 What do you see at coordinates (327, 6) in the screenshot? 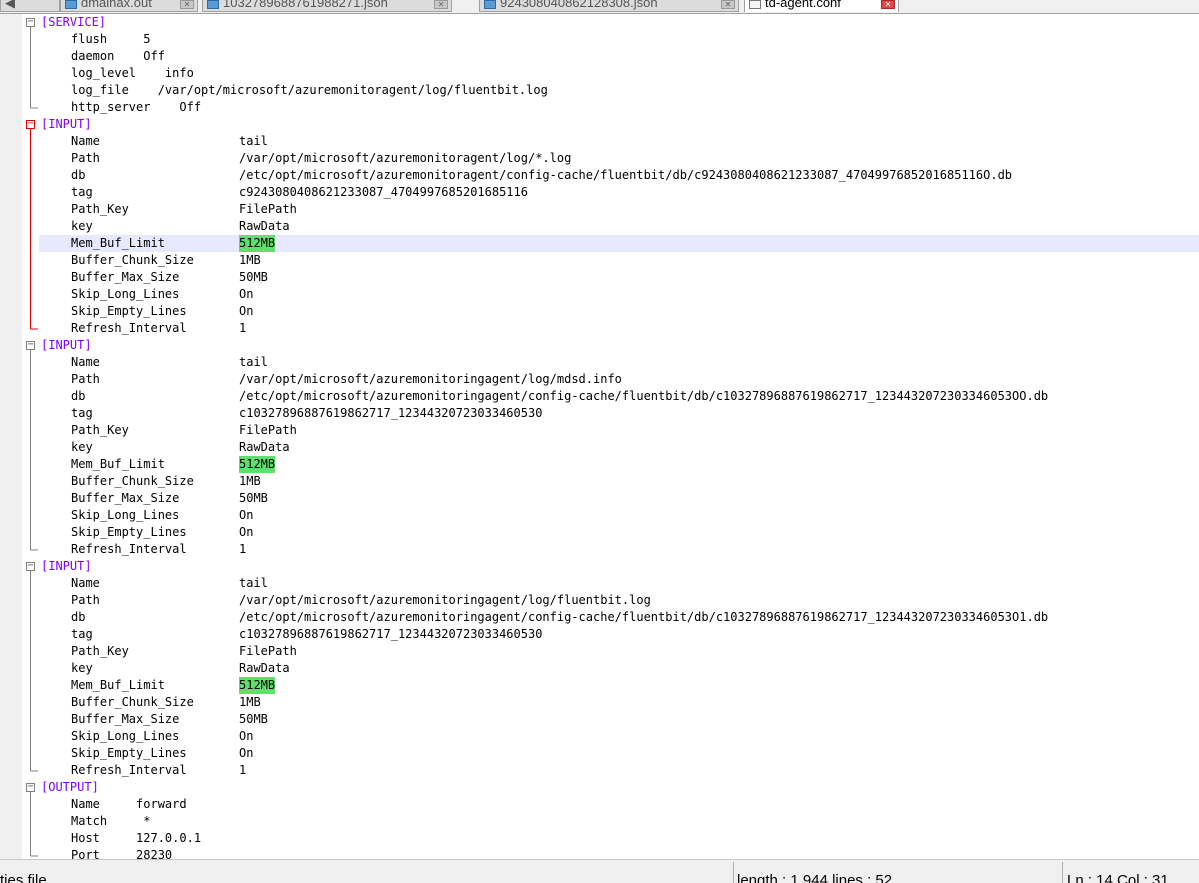
I see `tab-2: 1032789688761988271.json ✕` at bounding box center [327, 6].